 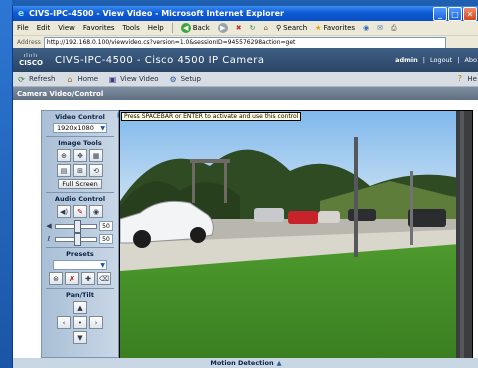 What do you see at coordinates (185, 28) in the screenshot?
I see `back-arrow-icon: ◀` at bounding box center [185, 28].